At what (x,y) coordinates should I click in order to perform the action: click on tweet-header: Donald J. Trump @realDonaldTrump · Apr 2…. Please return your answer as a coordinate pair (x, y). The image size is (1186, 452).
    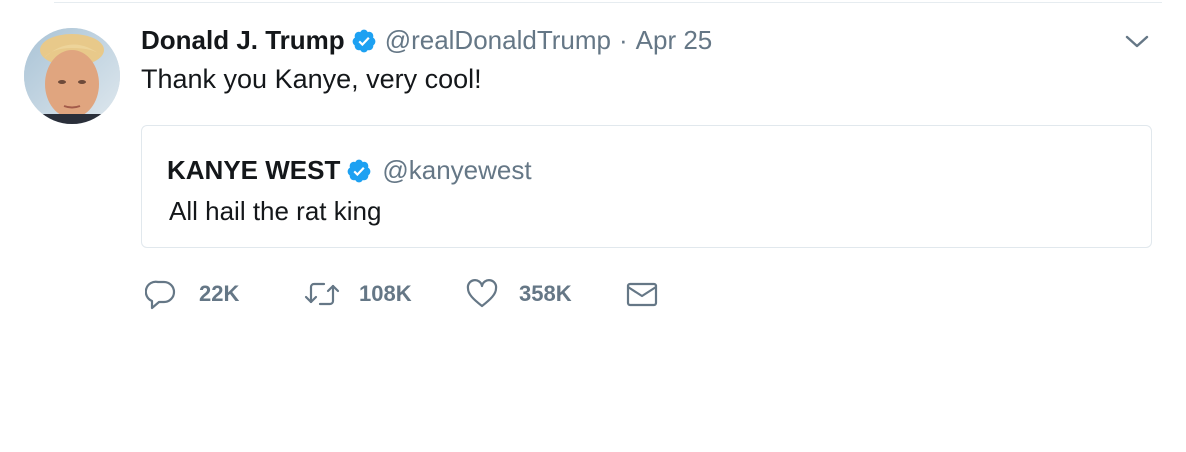
    Looking at the image, I should click on (426, 40).